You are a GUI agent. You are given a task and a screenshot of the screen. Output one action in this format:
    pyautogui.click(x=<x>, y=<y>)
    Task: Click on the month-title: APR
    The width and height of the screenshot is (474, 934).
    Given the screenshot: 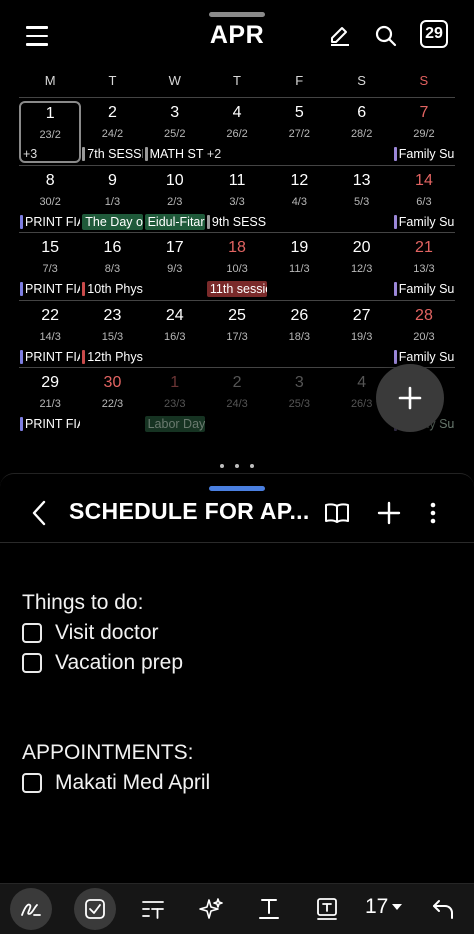 What is the action you would take?
    pyautogui.click(x=237, y=35)
    